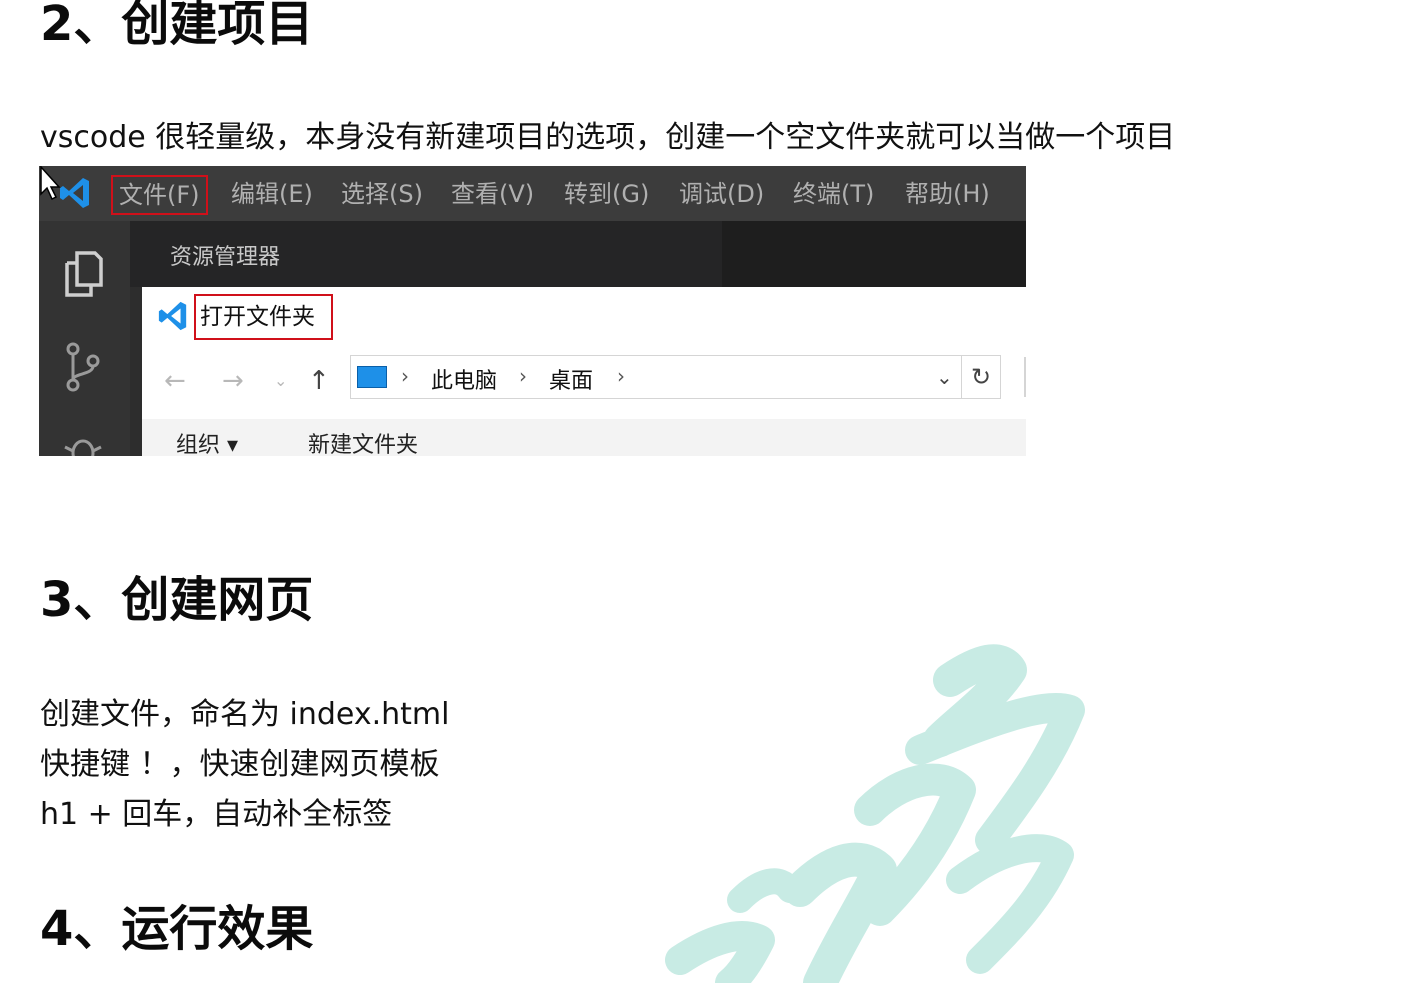  I want to click on menu-edit: 编辑(E), so click(272, 194).